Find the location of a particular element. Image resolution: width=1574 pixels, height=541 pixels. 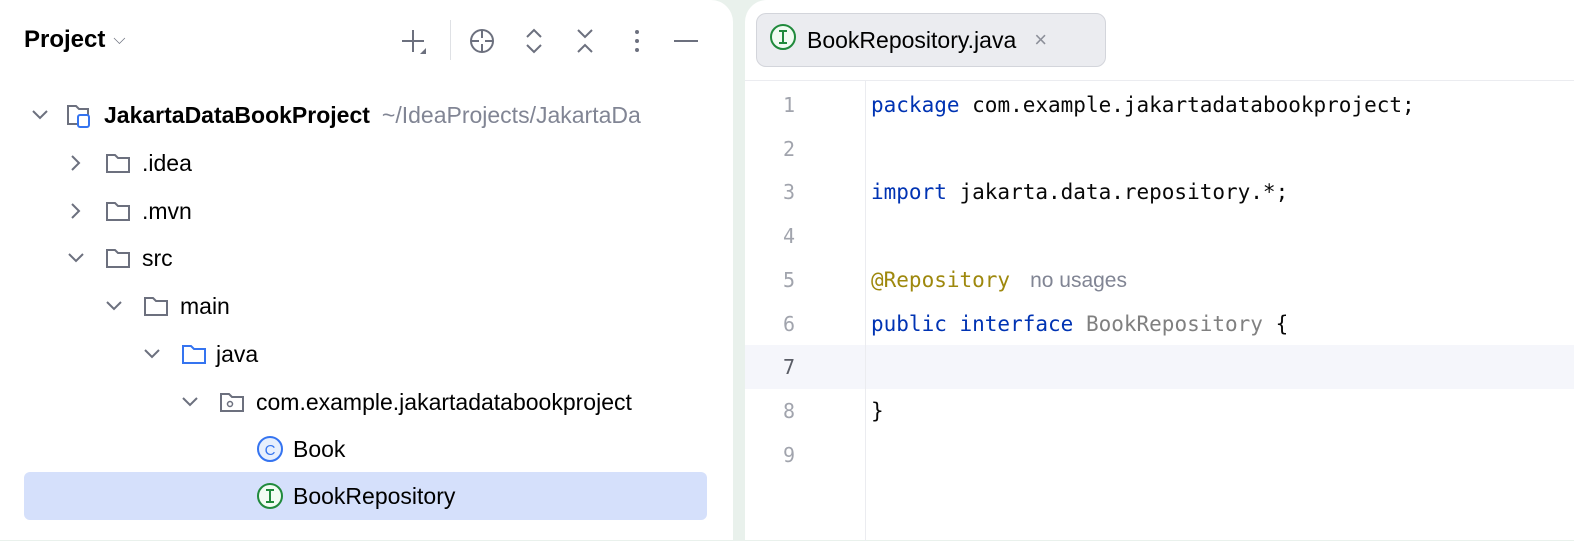

package-icon is located at coordinates (232, 402).